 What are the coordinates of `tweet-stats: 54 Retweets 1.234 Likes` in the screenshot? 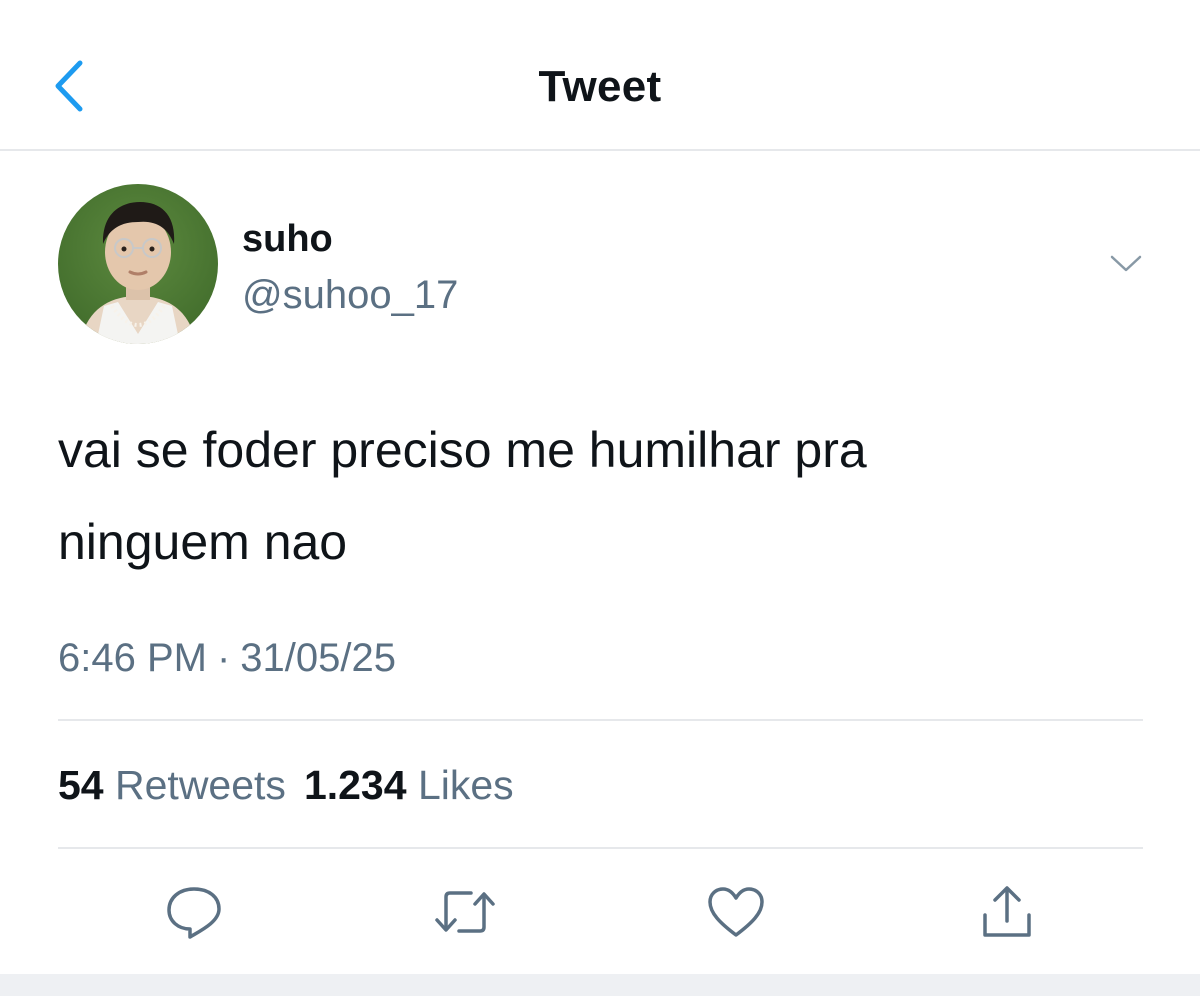 It's located at (286, 785).